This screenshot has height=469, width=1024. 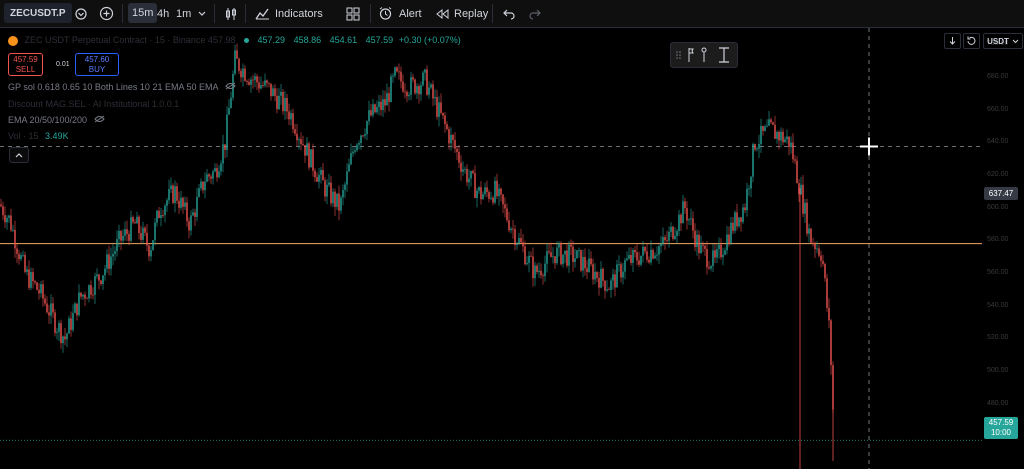 I want to click on collapse-legend-button, so click(x=19, y=155).